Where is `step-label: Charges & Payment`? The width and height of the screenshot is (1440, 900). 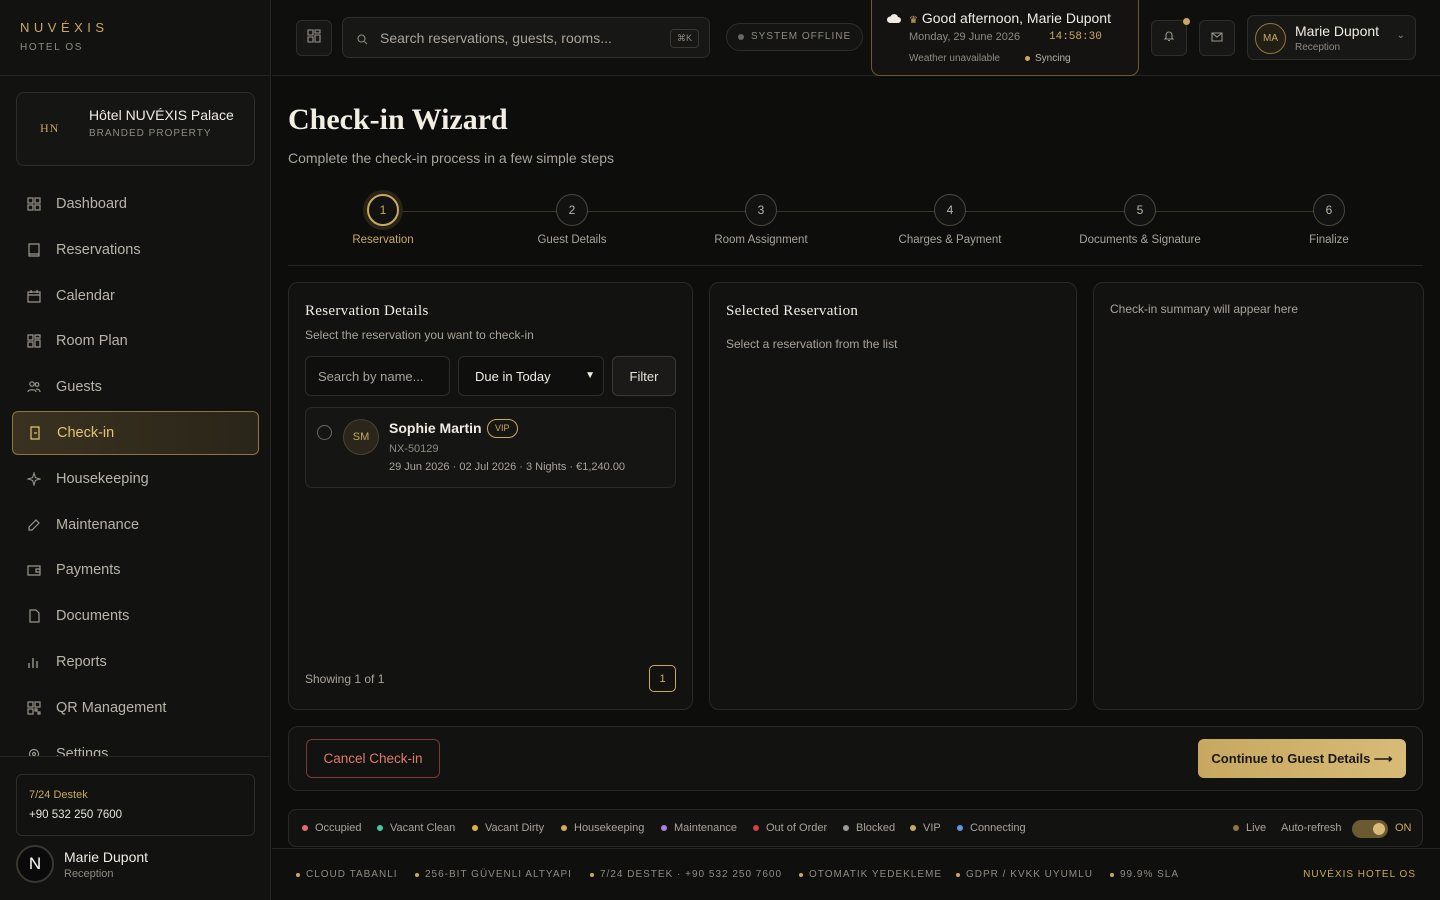
step-label: Charges & Payment is located at coordinates (950, 240).